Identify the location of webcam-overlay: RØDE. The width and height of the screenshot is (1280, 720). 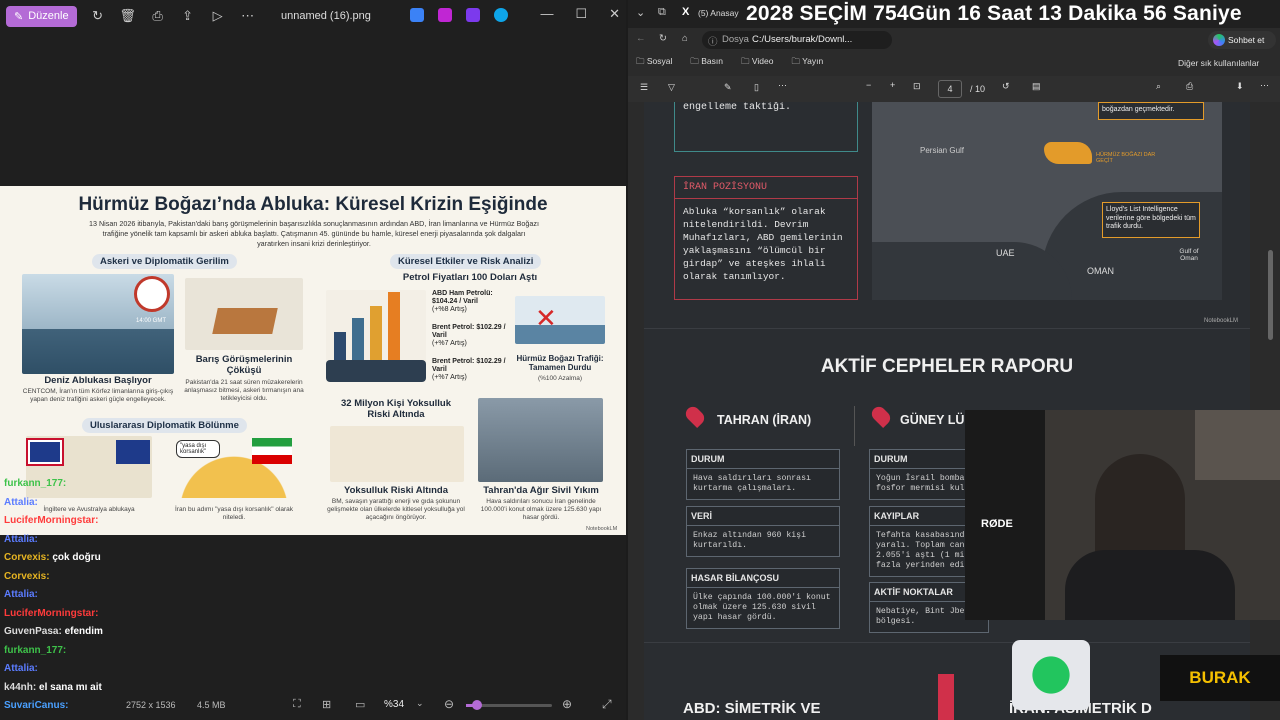
(1122, 515).